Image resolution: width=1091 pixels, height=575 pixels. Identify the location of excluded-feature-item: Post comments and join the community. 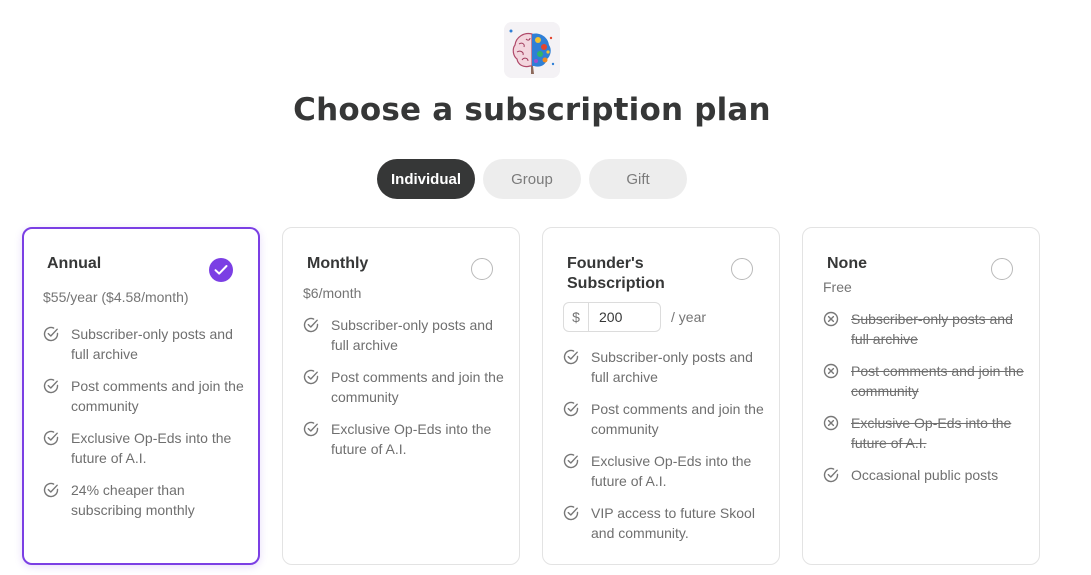
(924, 381).